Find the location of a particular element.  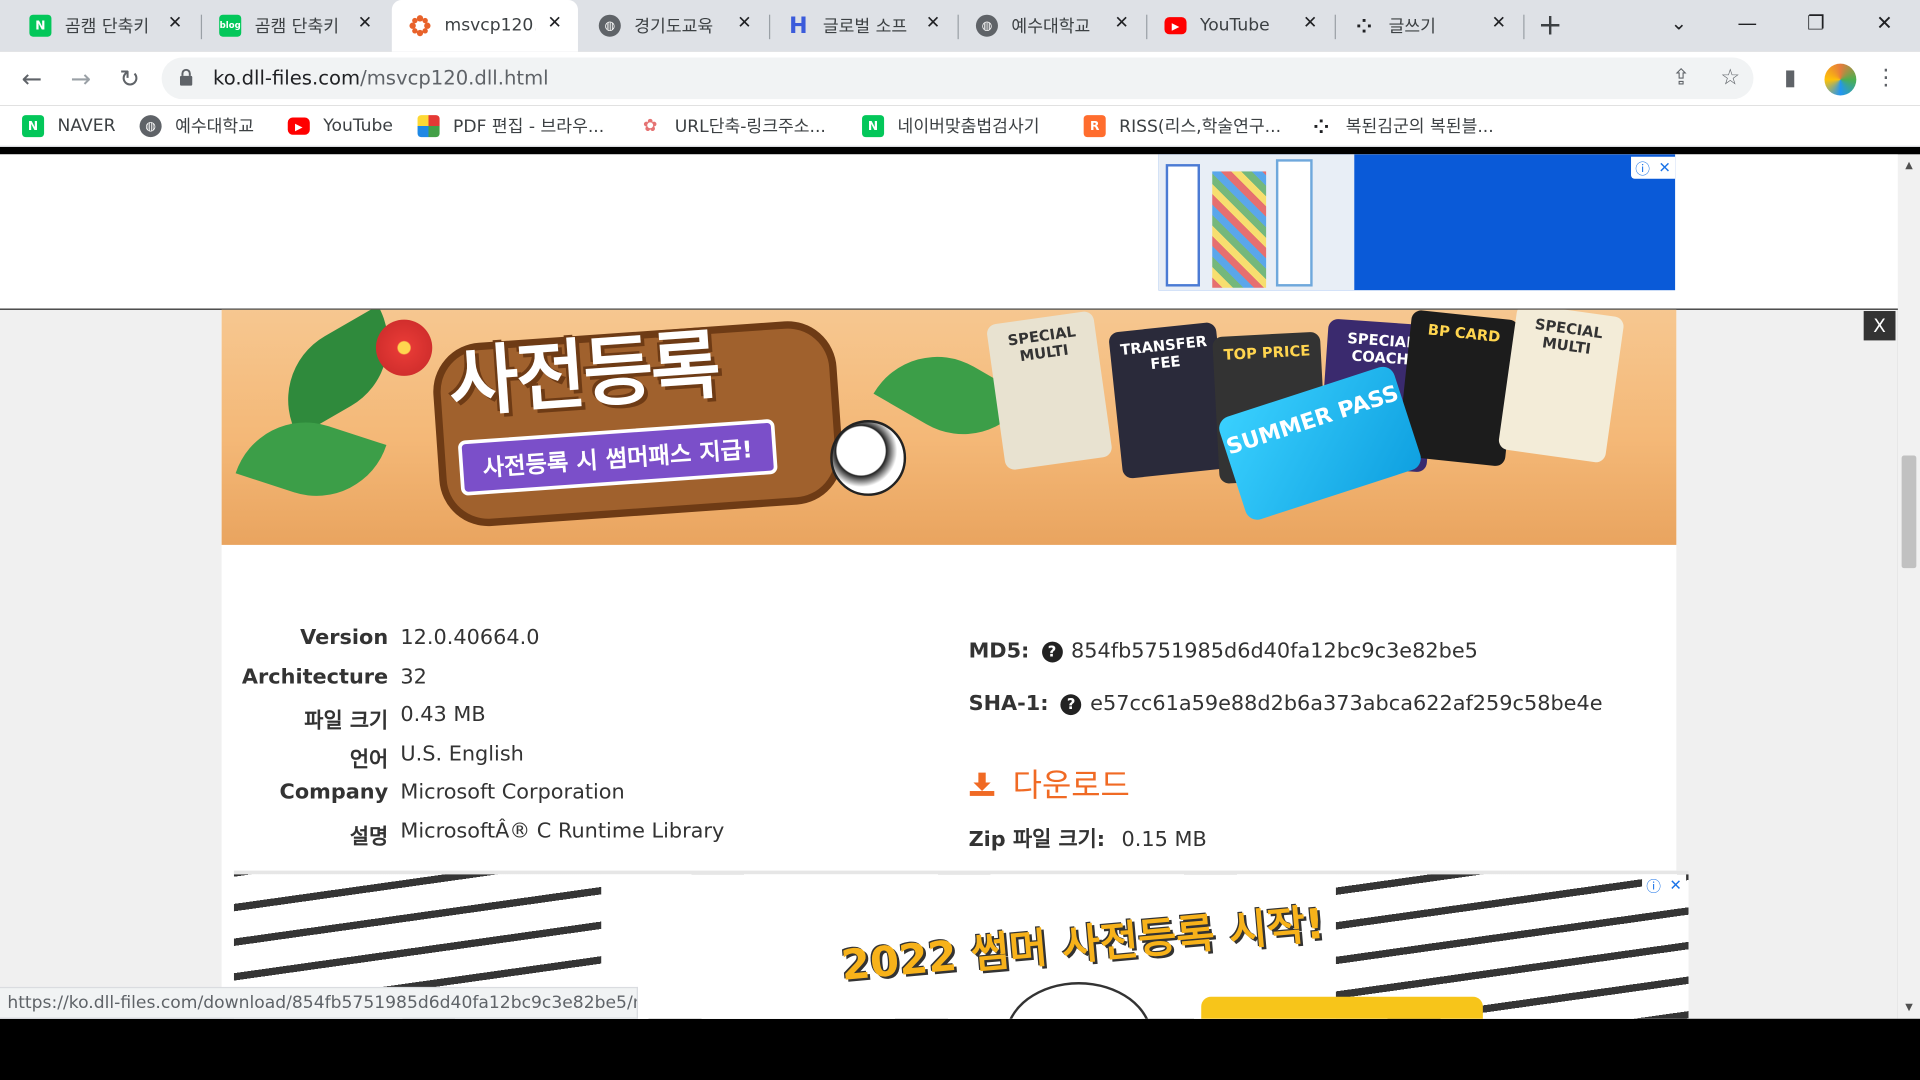

zip-size-label: Zip 파일 크기: is located at coordinates (1037, 840).